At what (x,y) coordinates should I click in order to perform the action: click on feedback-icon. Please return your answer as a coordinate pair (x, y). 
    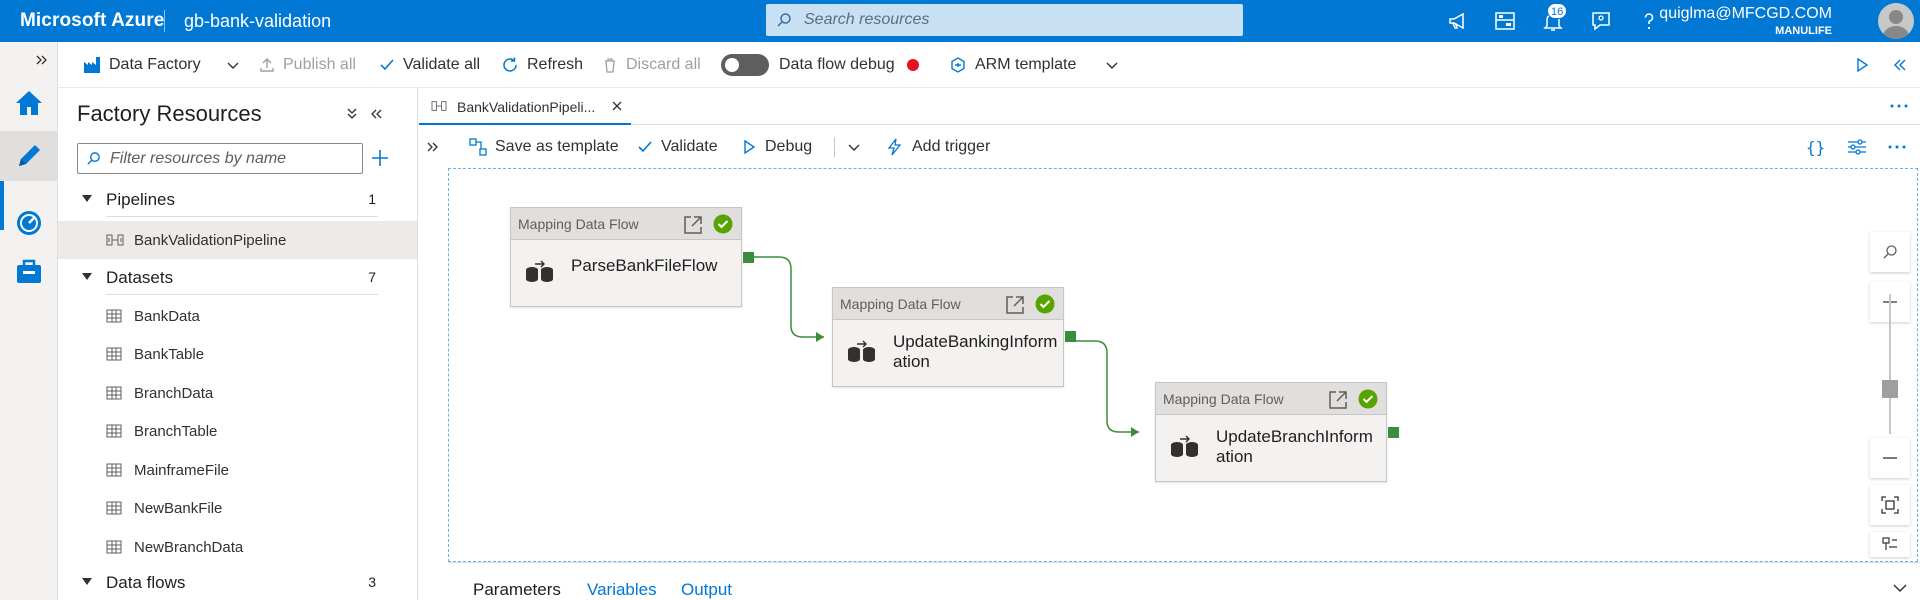
    Looking at the image, I should click on (1601, 21).